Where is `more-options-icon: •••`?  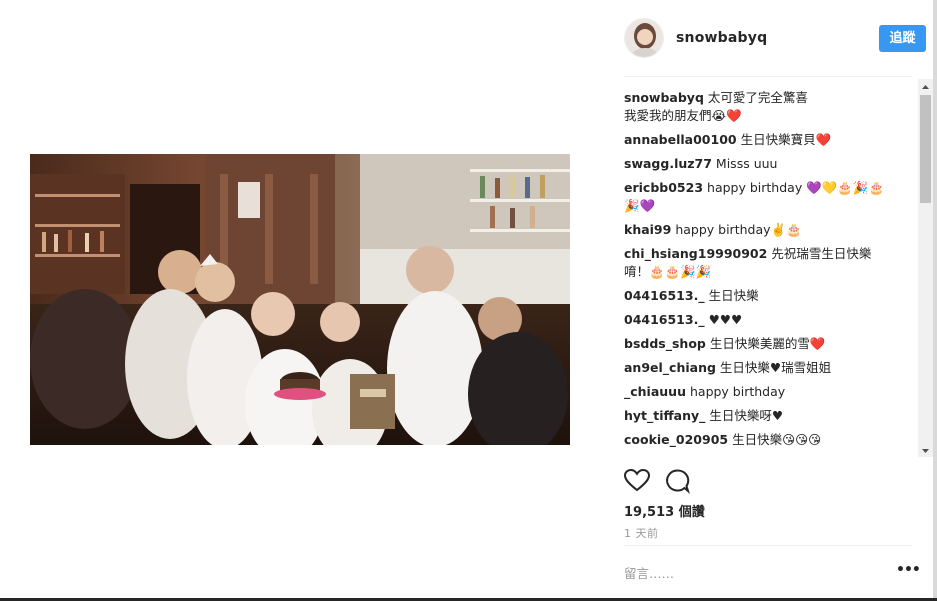 more-options-icon: ••• is located at coordinates (908, 572).